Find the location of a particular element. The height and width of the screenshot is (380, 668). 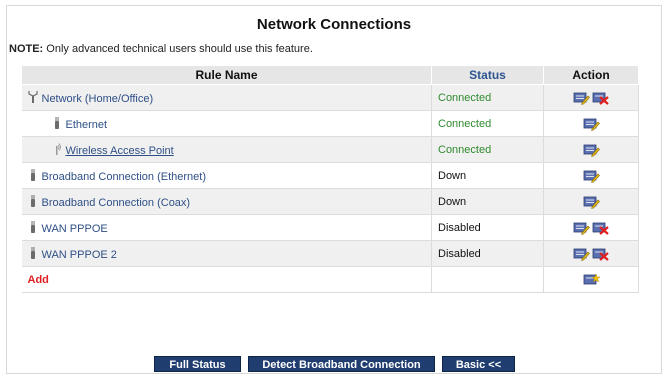

rule-name-cell: WAN PPPOE is located at coordinates (226, 227).